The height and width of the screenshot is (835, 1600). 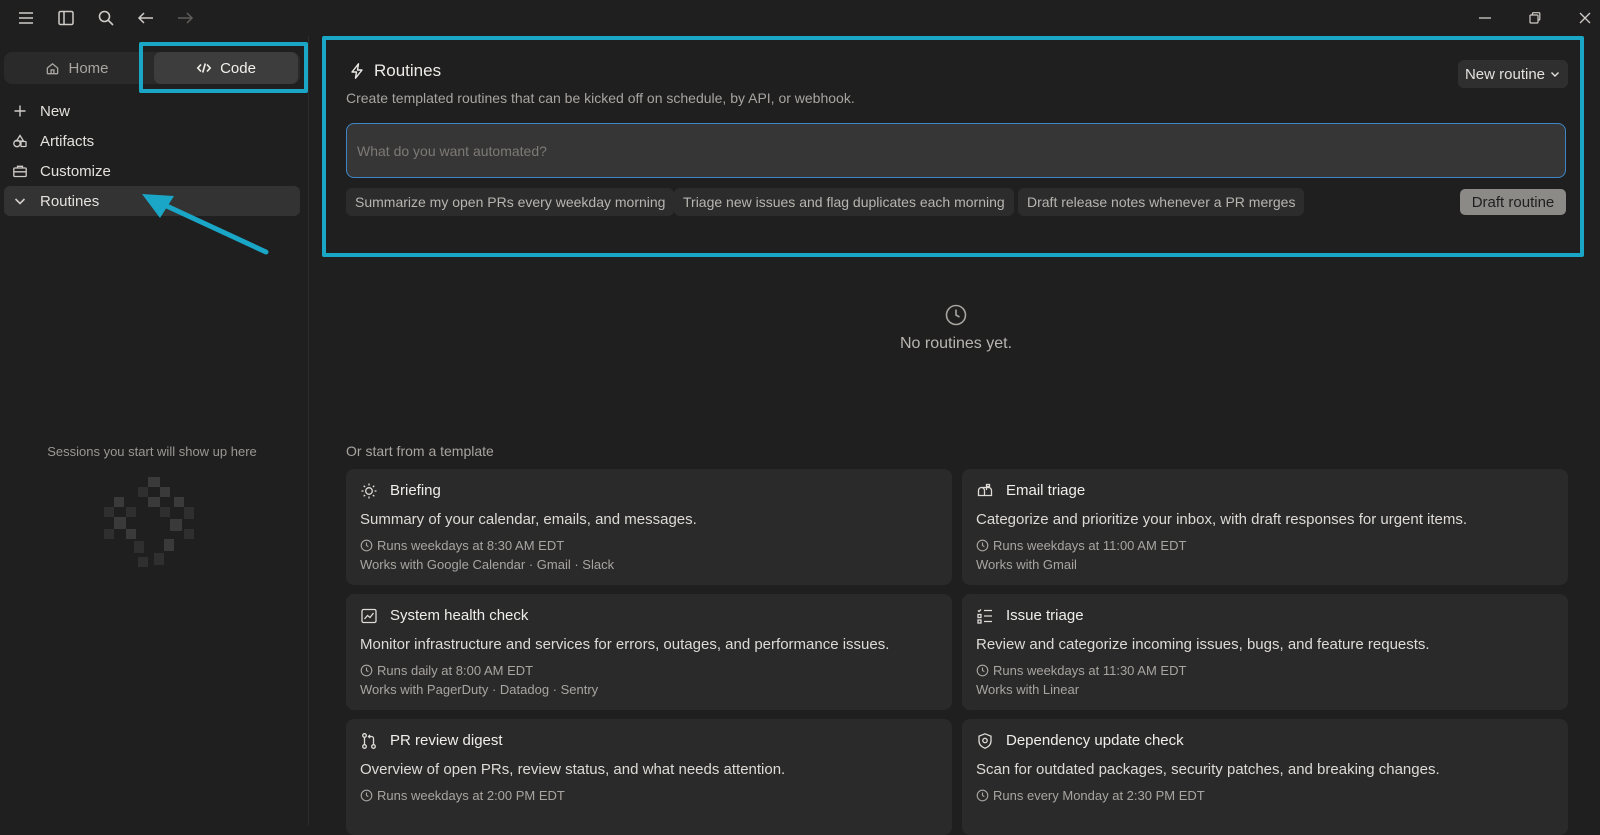 I want to click on routines-header: Routines, so click(x=394, y=71).